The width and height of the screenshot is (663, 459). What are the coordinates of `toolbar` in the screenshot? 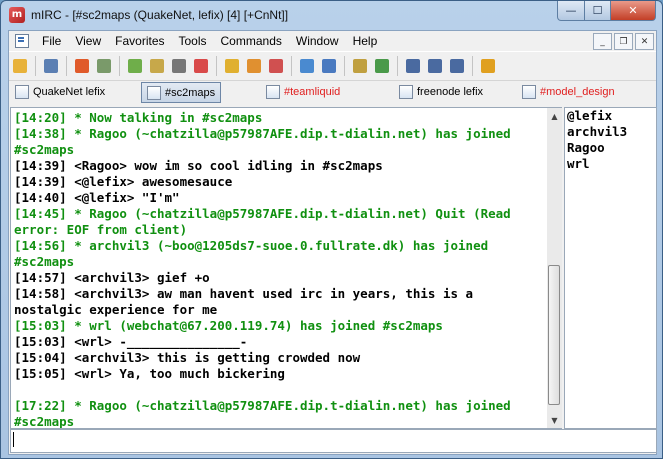 It's located at (332, 65).